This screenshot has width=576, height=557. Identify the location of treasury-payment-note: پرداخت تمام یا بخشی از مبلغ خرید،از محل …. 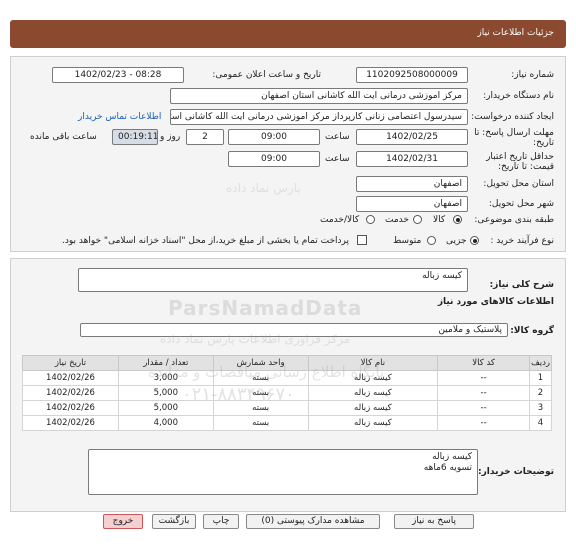
(206, 241).